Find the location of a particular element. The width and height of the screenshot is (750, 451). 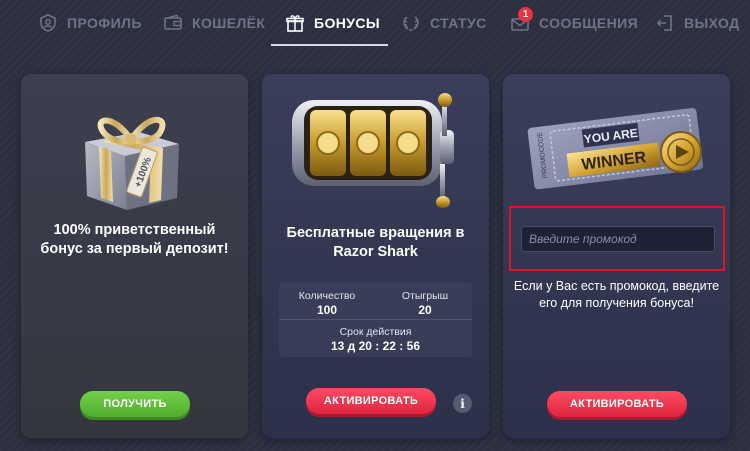

gift-box-illustration: +100% is located at coordinates (132, 163).